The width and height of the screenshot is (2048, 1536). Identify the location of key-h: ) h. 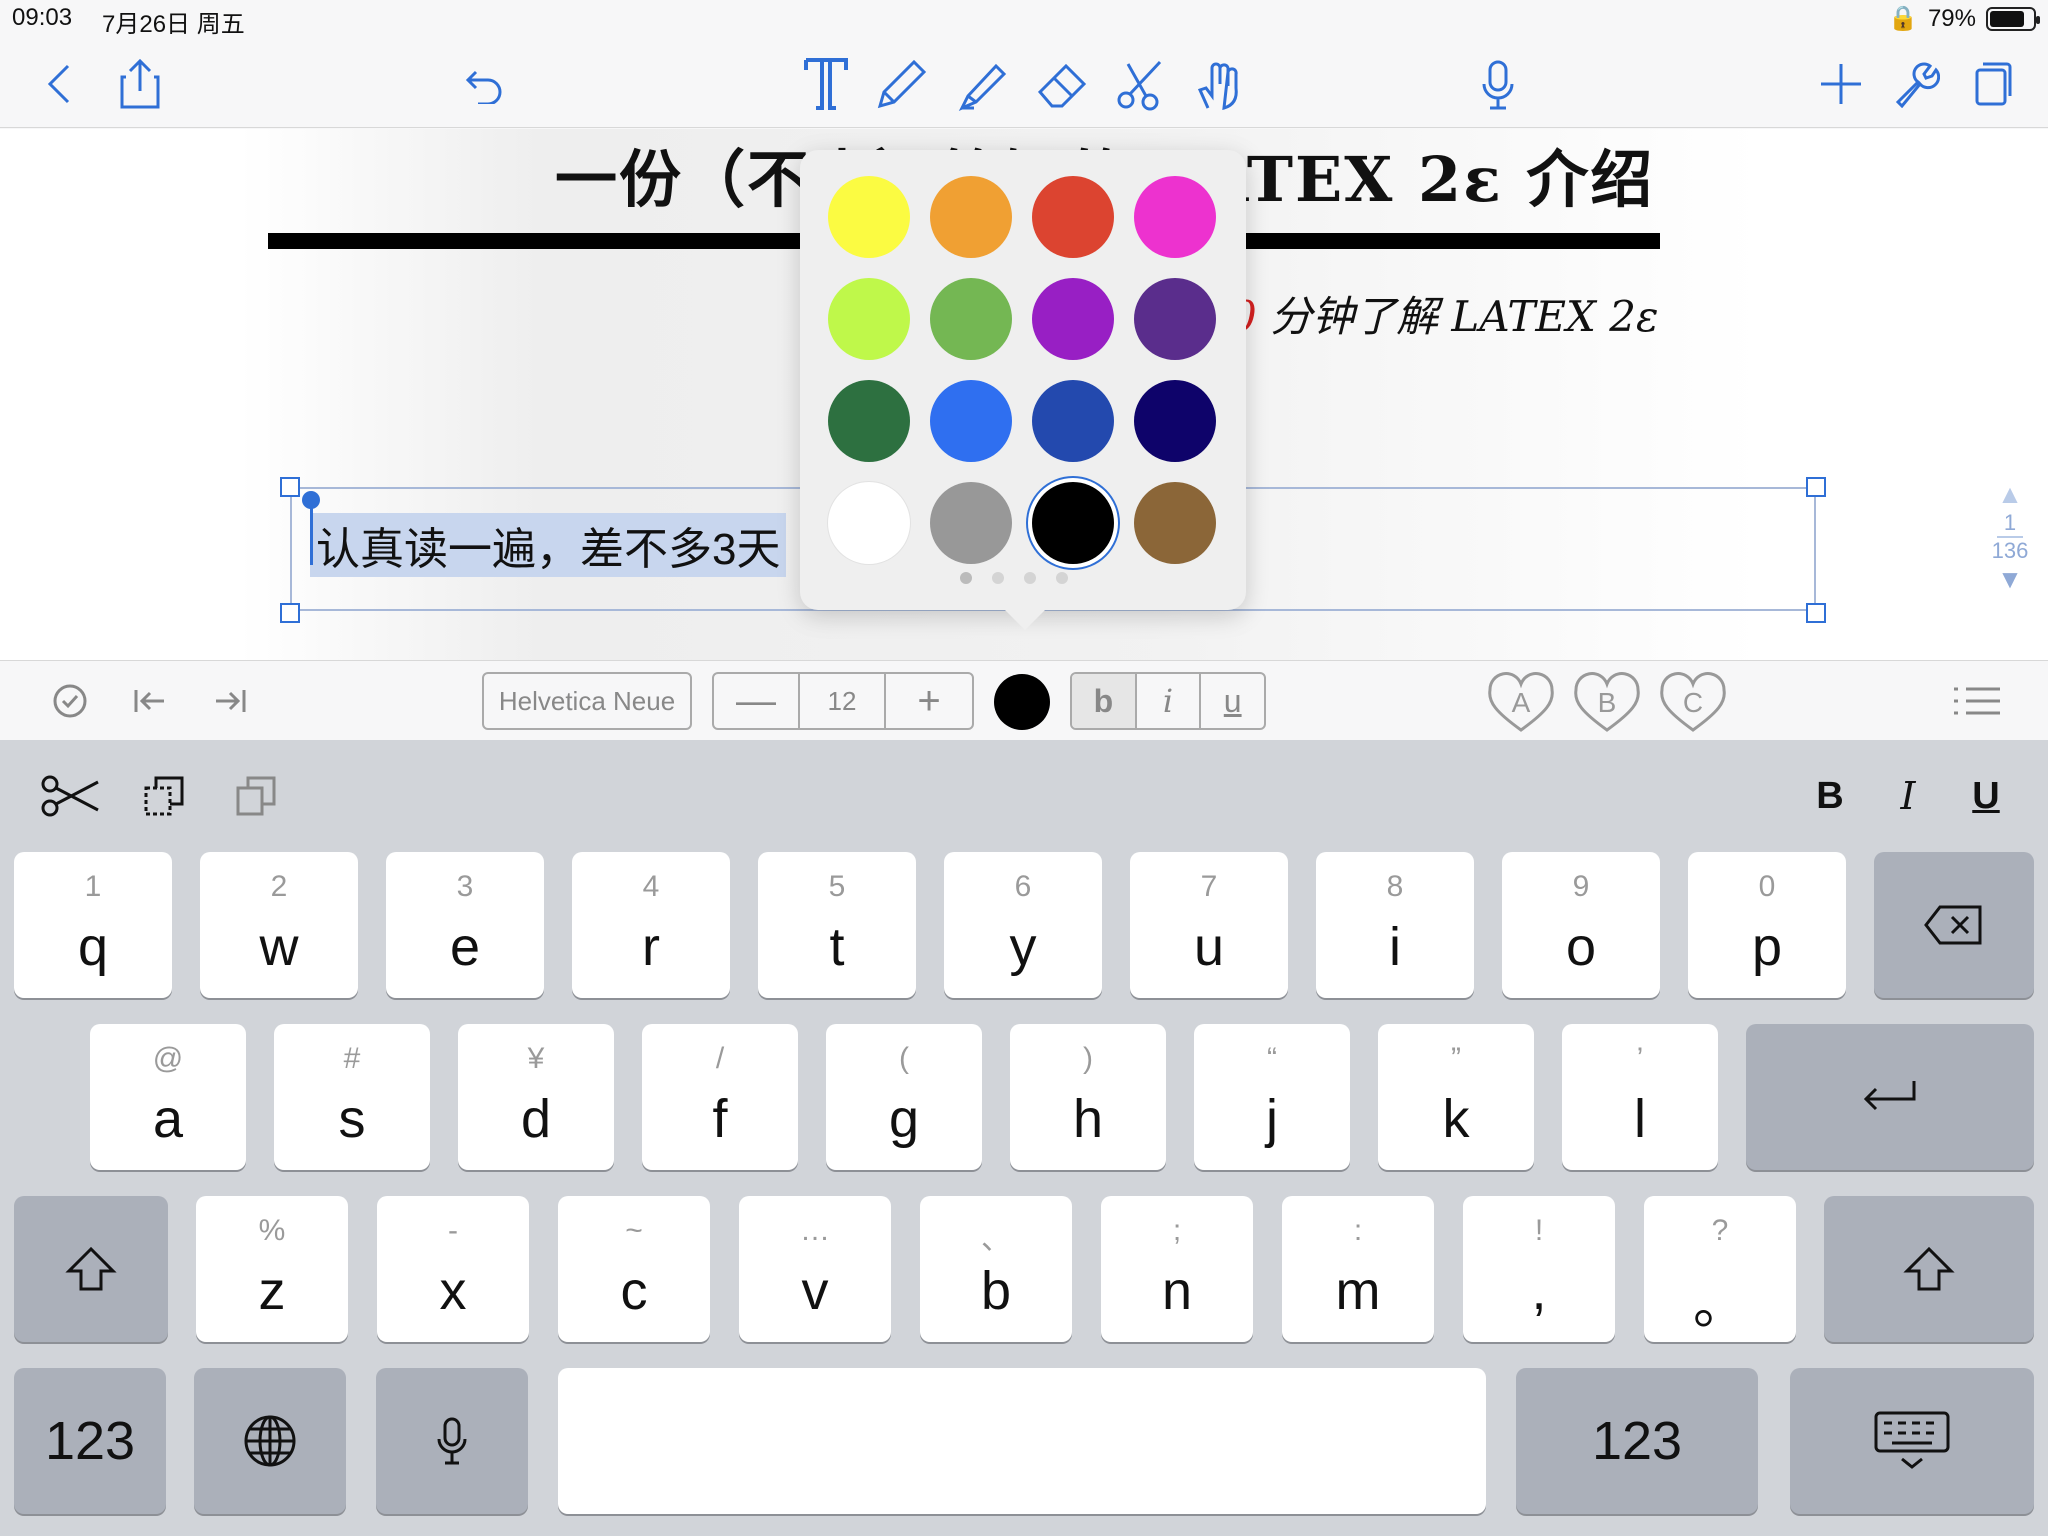
(1088, 1097).